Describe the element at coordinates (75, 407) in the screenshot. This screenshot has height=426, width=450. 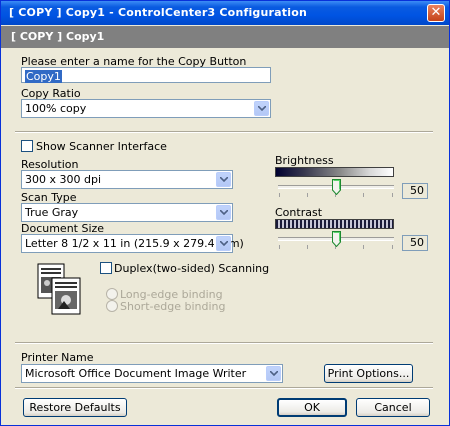
I see `restore-defaults-button: Restore Defaults` at that location.